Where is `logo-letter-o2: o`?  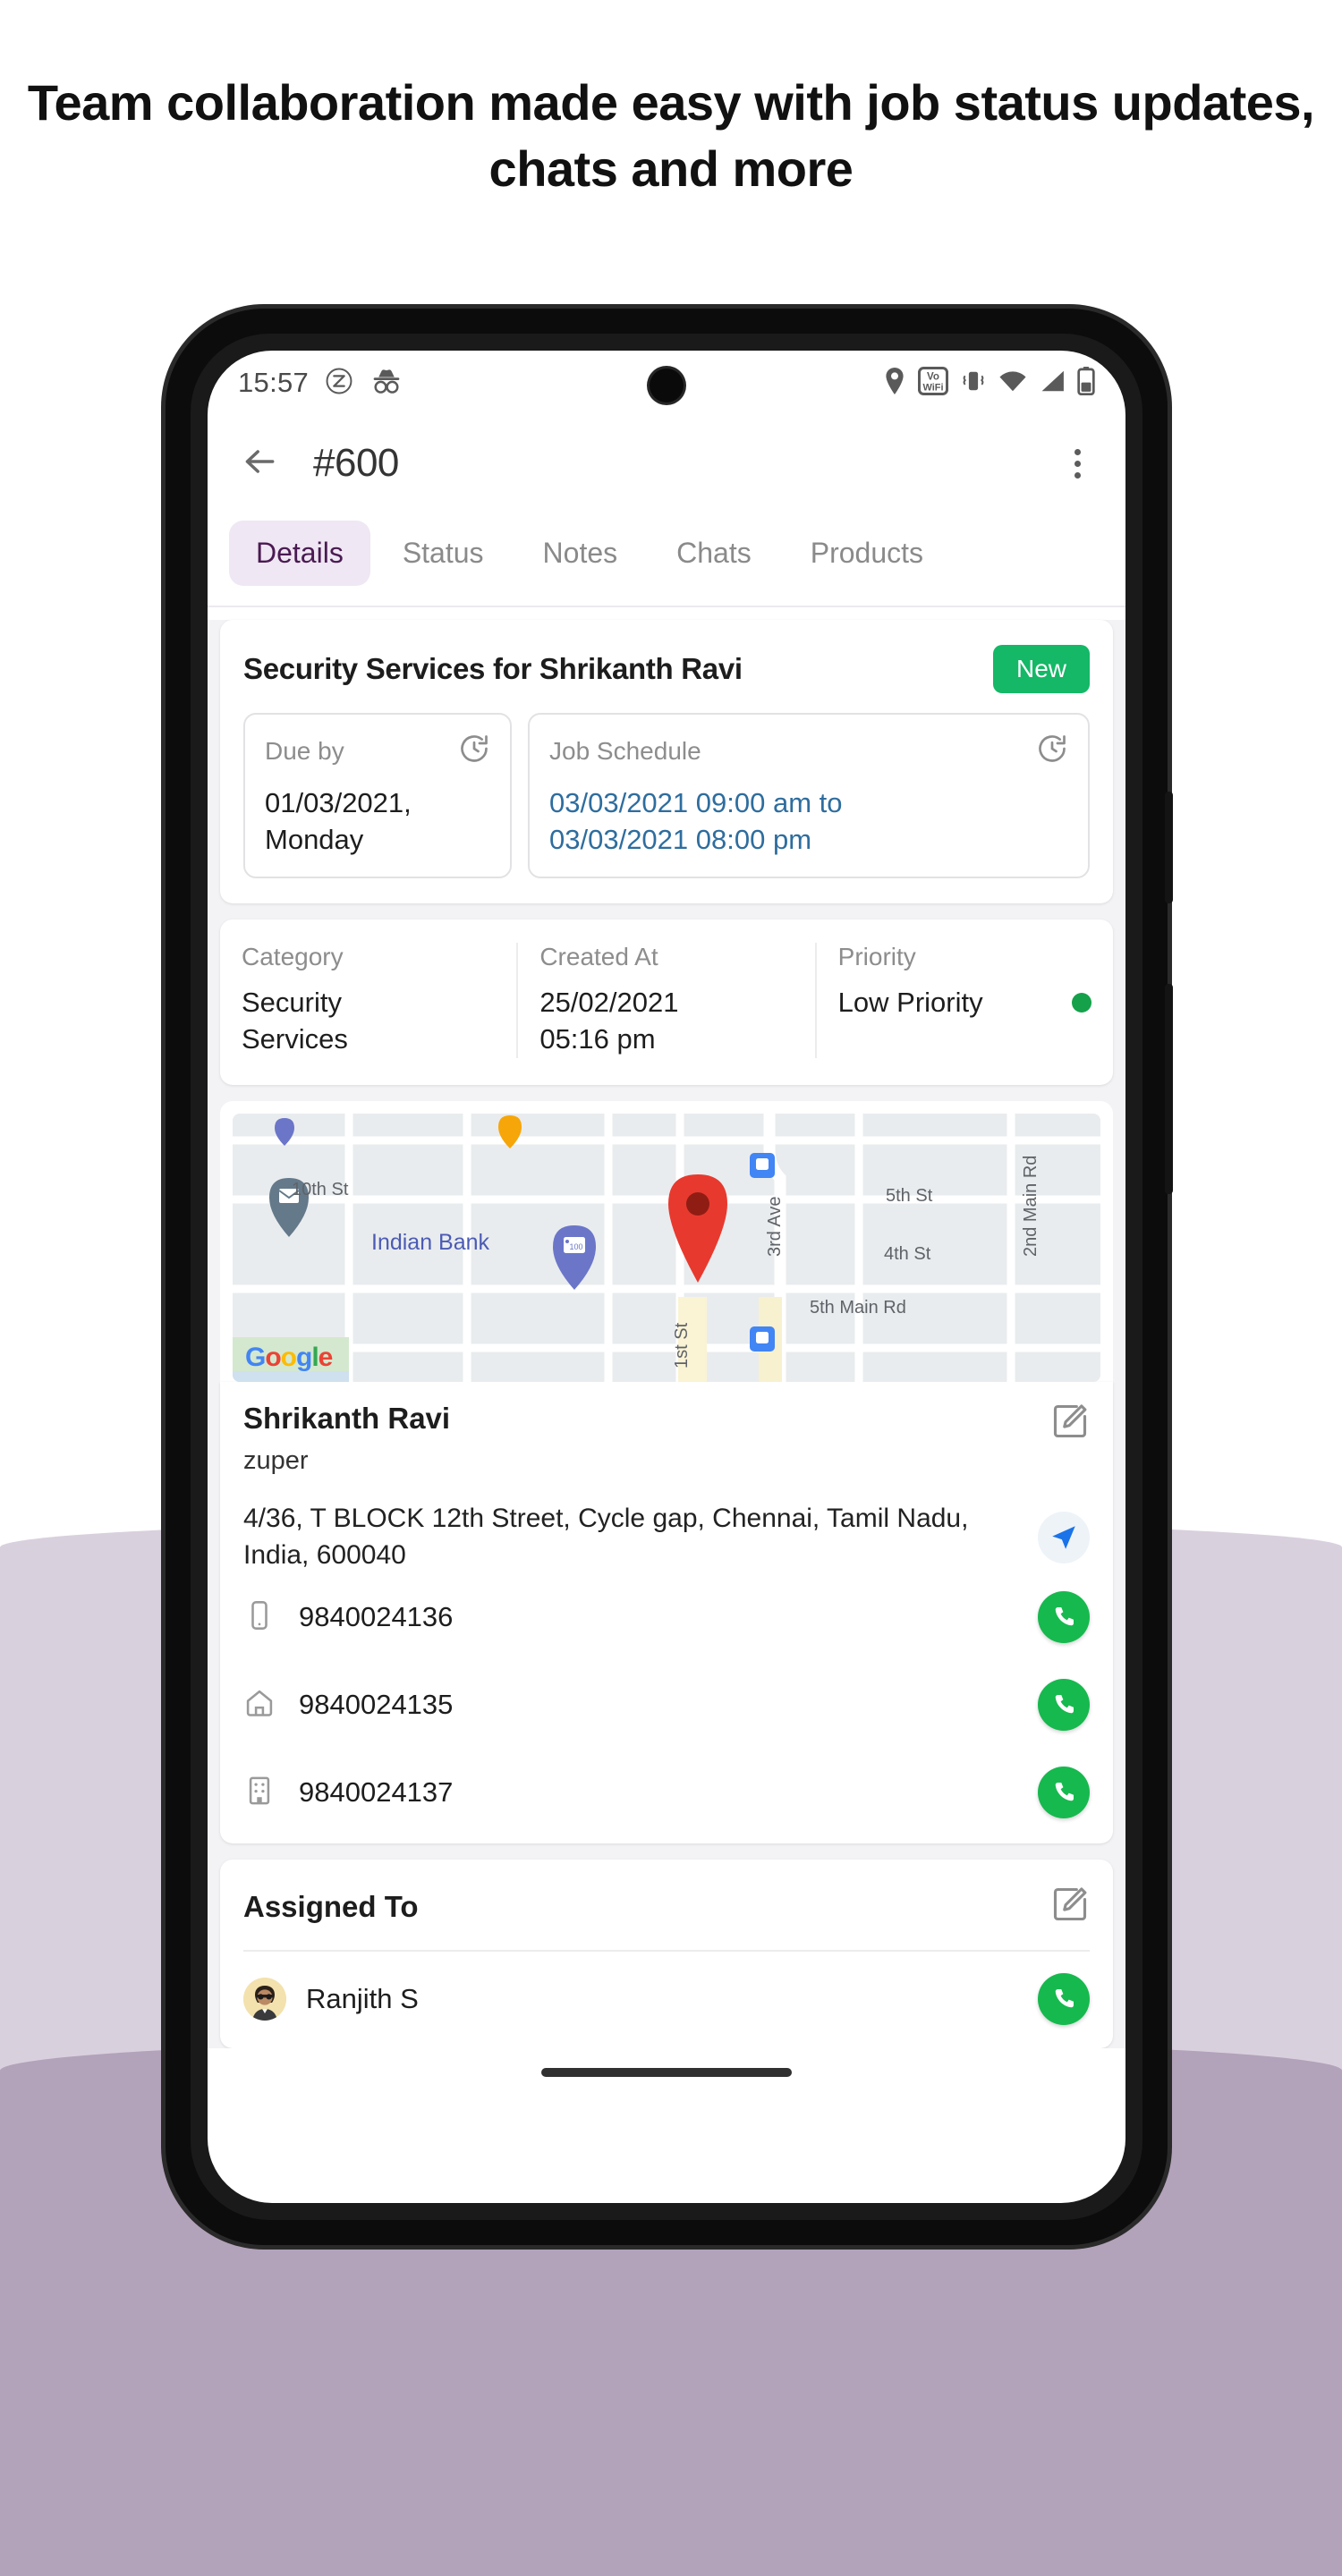 logo-letter-o2: o is located at coordinates (289, 1357).